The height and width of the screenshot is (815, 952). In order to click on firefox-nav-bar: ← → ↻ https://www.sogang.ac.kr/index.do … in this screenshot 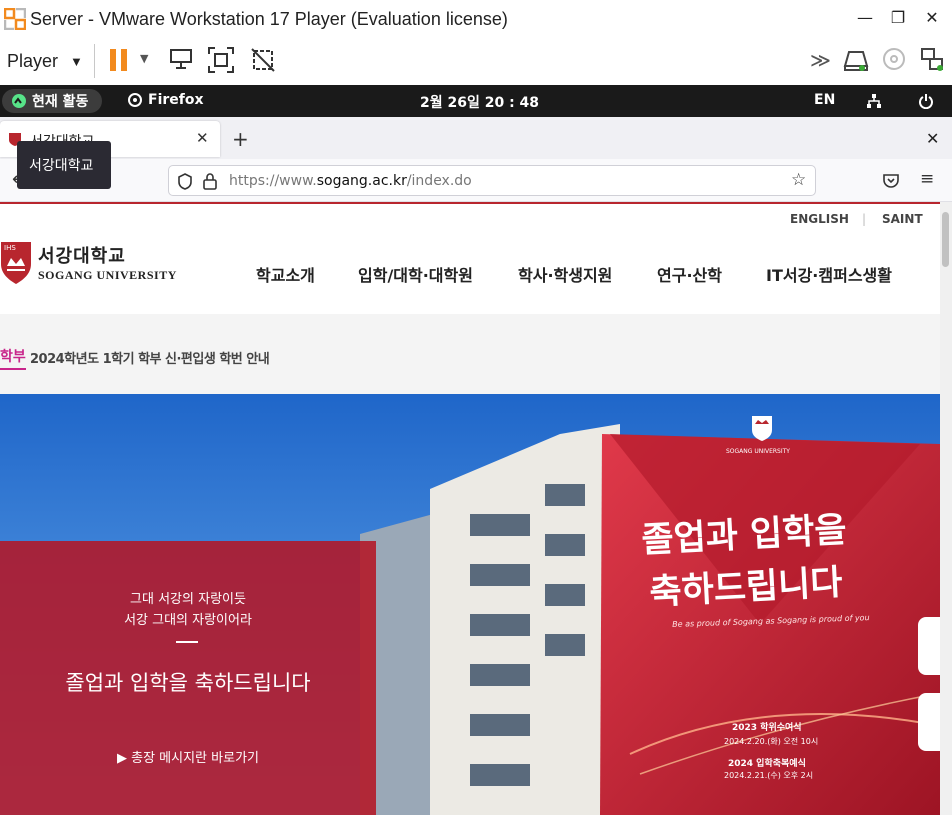, I will do `click(476, 180)`.